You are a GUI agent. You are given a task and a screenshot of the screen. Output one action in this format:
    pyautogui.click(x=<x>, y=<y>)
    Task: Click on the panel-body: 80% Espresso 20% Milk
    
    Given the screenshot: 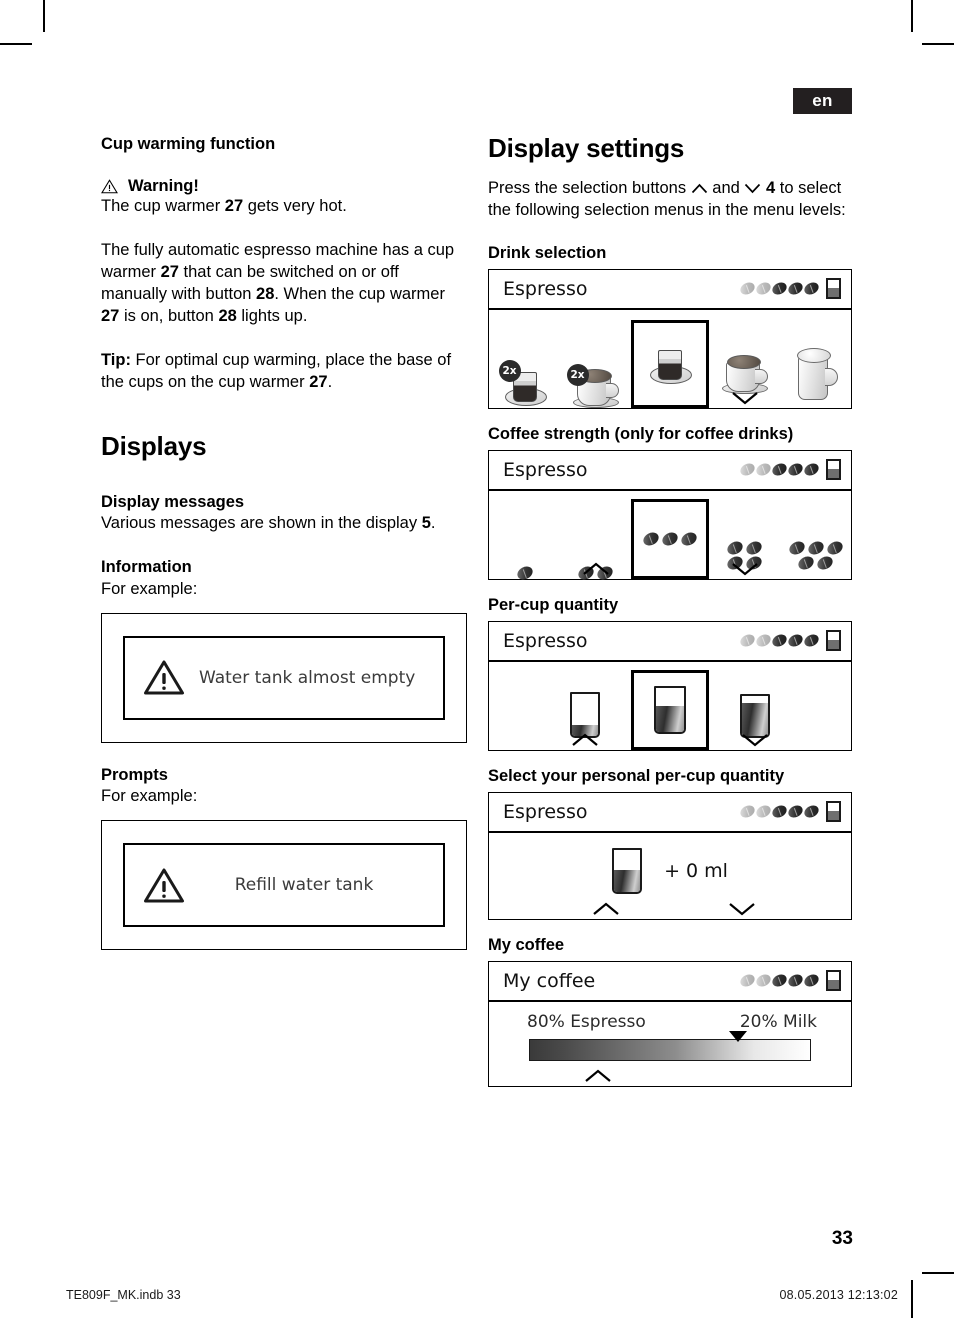 What is the action you would take?
    pyautogui.click(x=670, y=1044)
    